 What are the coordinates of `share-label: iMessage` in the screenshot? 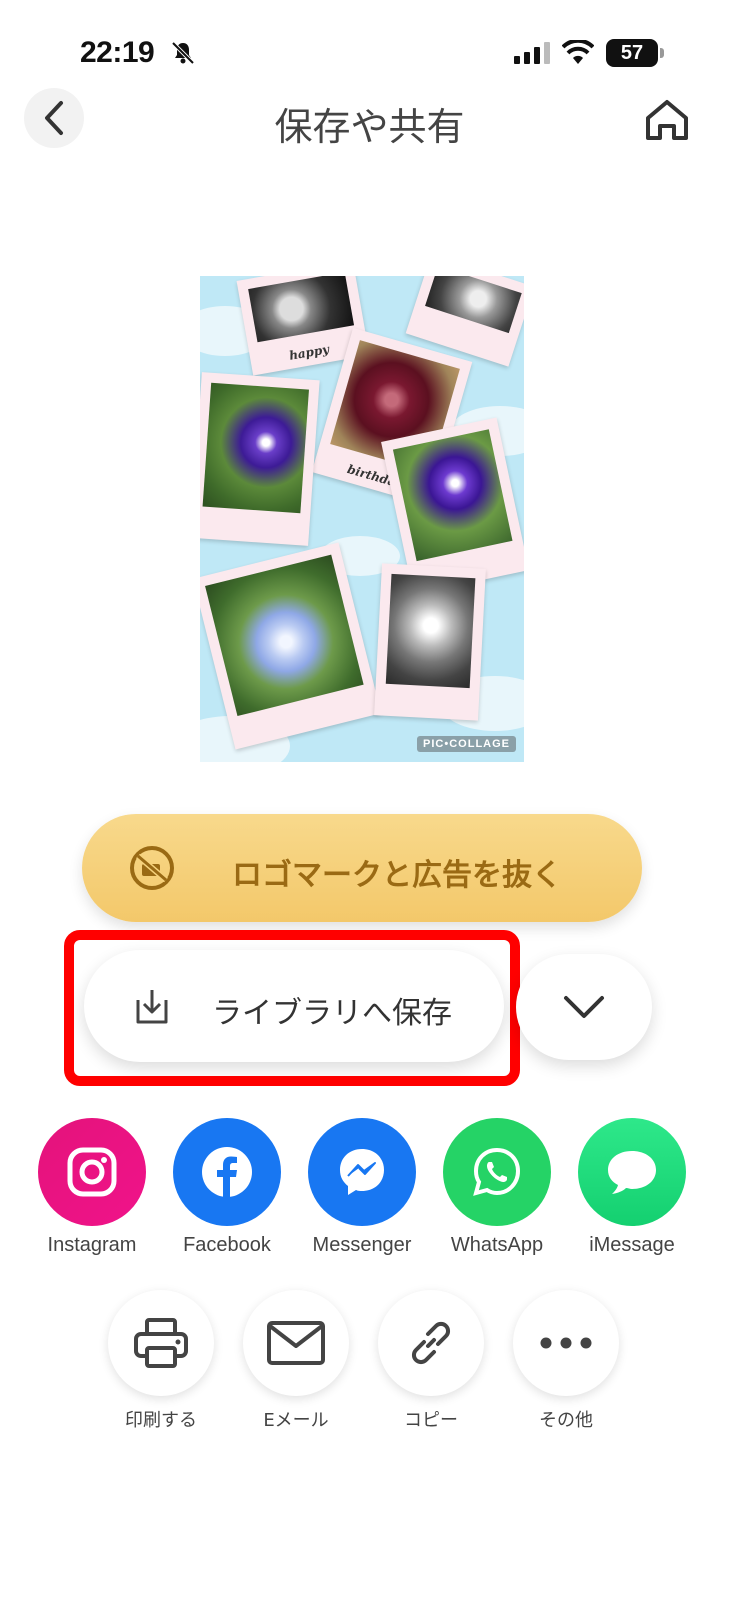 It's located at (632, 1245).